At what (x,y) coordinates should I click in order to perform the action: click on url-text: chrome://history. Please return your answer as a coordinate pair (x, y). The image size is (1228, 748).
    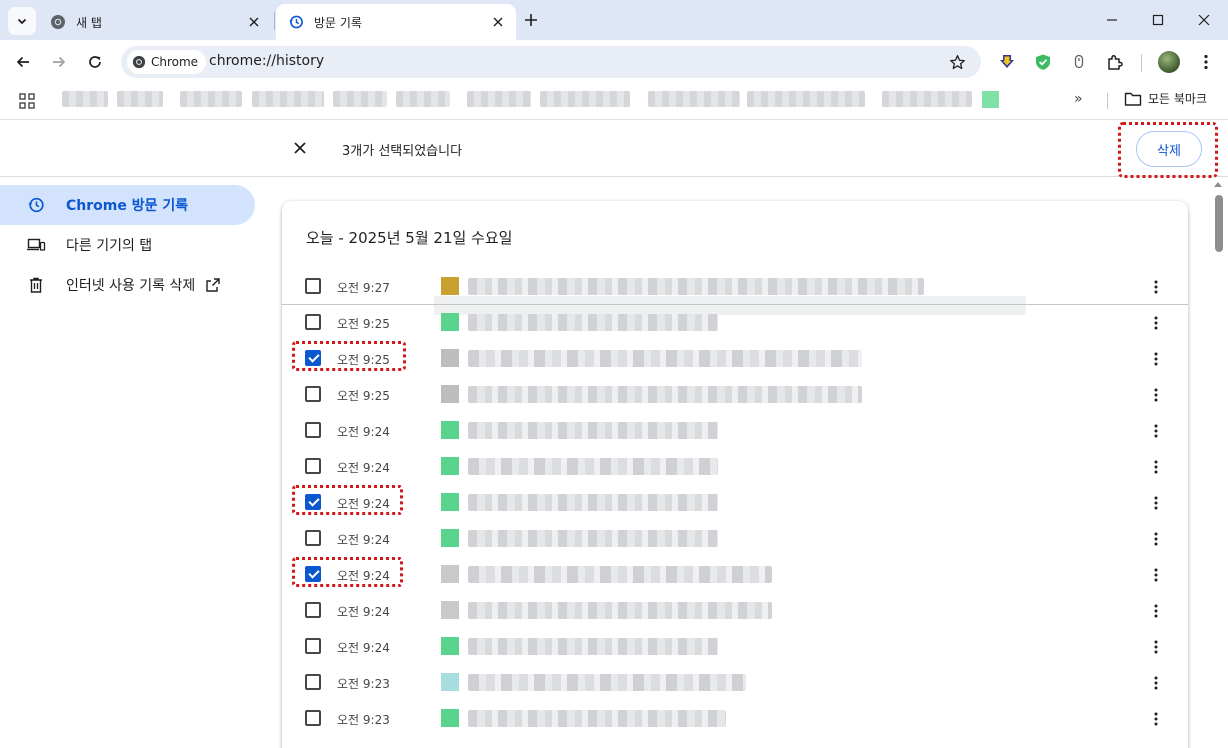
    Looking at the image, I should click on (266, 61).